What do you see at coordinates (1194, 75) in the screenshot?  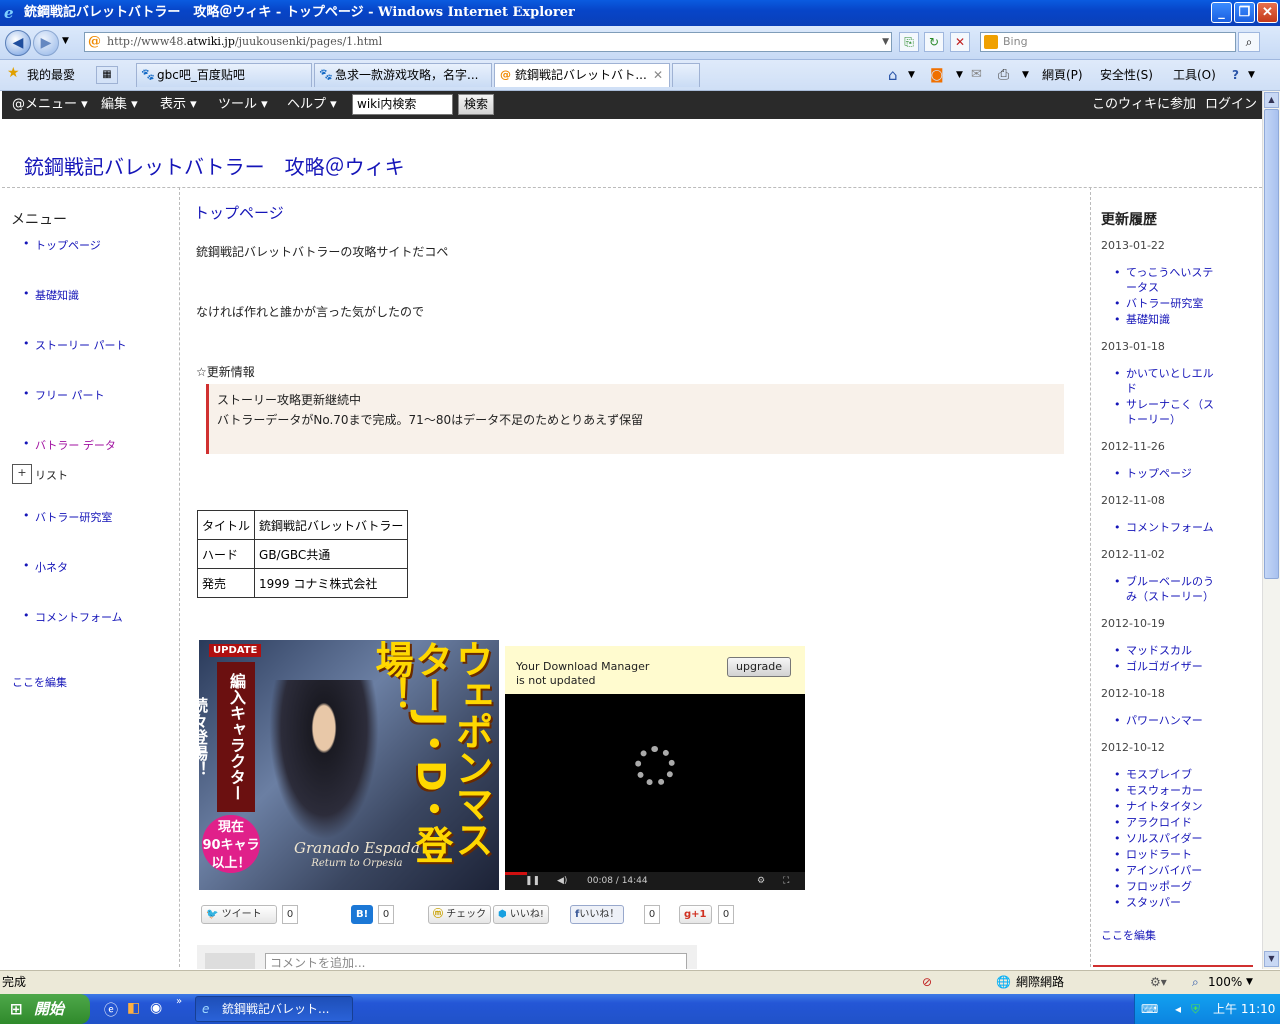 I see `tools-menu: 工具(O)` at bounding box center [1194, 75].